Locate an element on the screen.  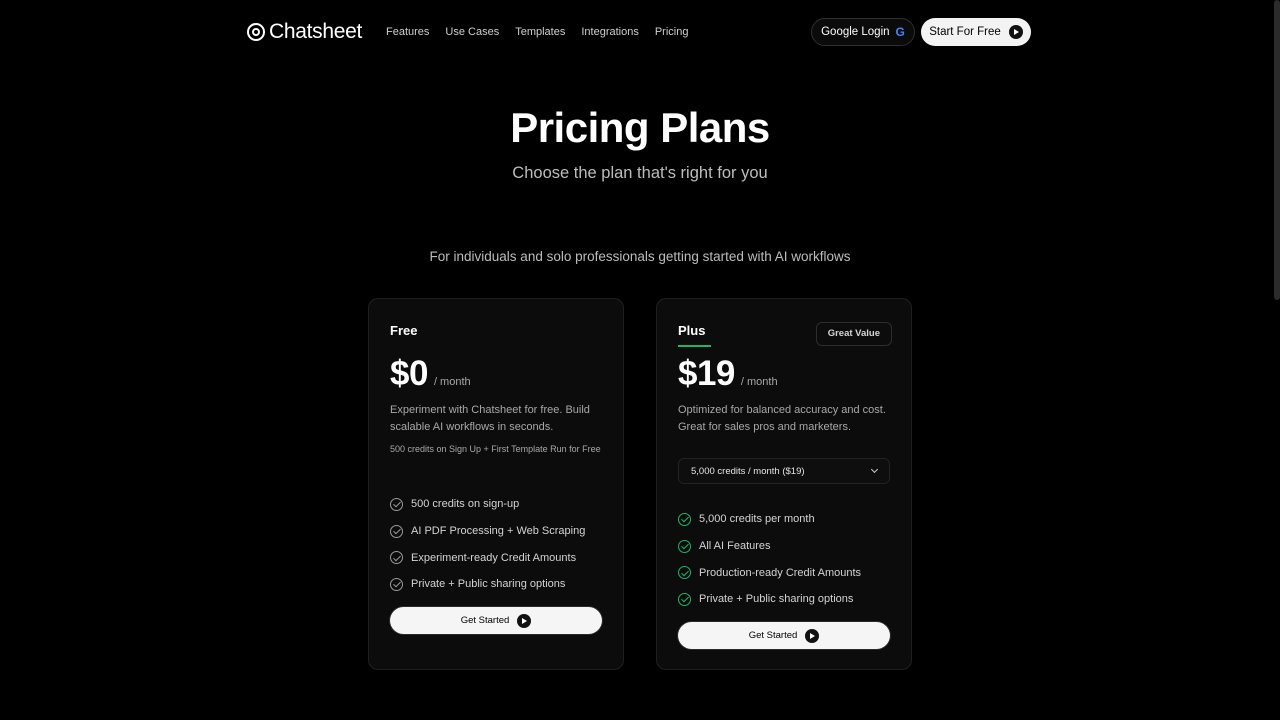
credits-select: 5,000 credits / month ($19) is located at coordinates (784, 471).